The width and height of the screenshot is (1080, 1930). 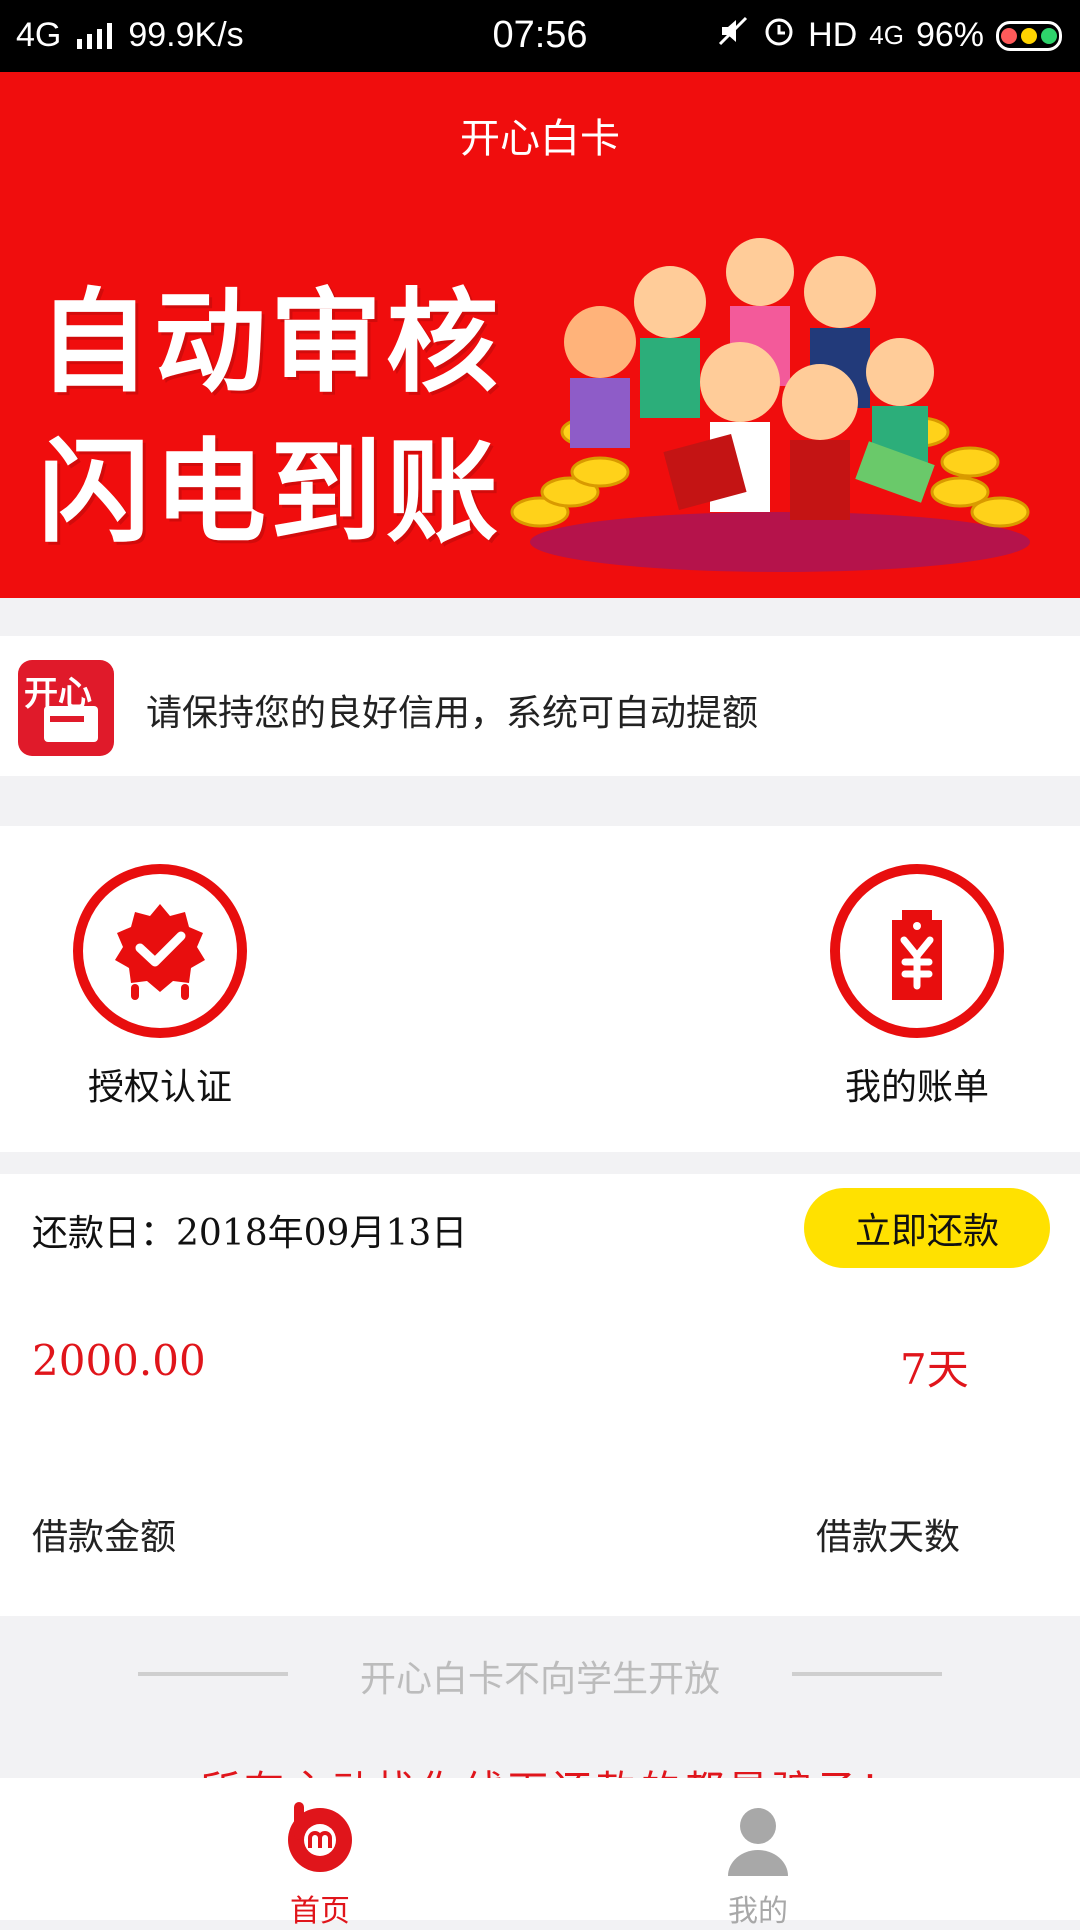 I want to click on bottom-tab-bar: 首页 我的, so click(x=540, y=1853).